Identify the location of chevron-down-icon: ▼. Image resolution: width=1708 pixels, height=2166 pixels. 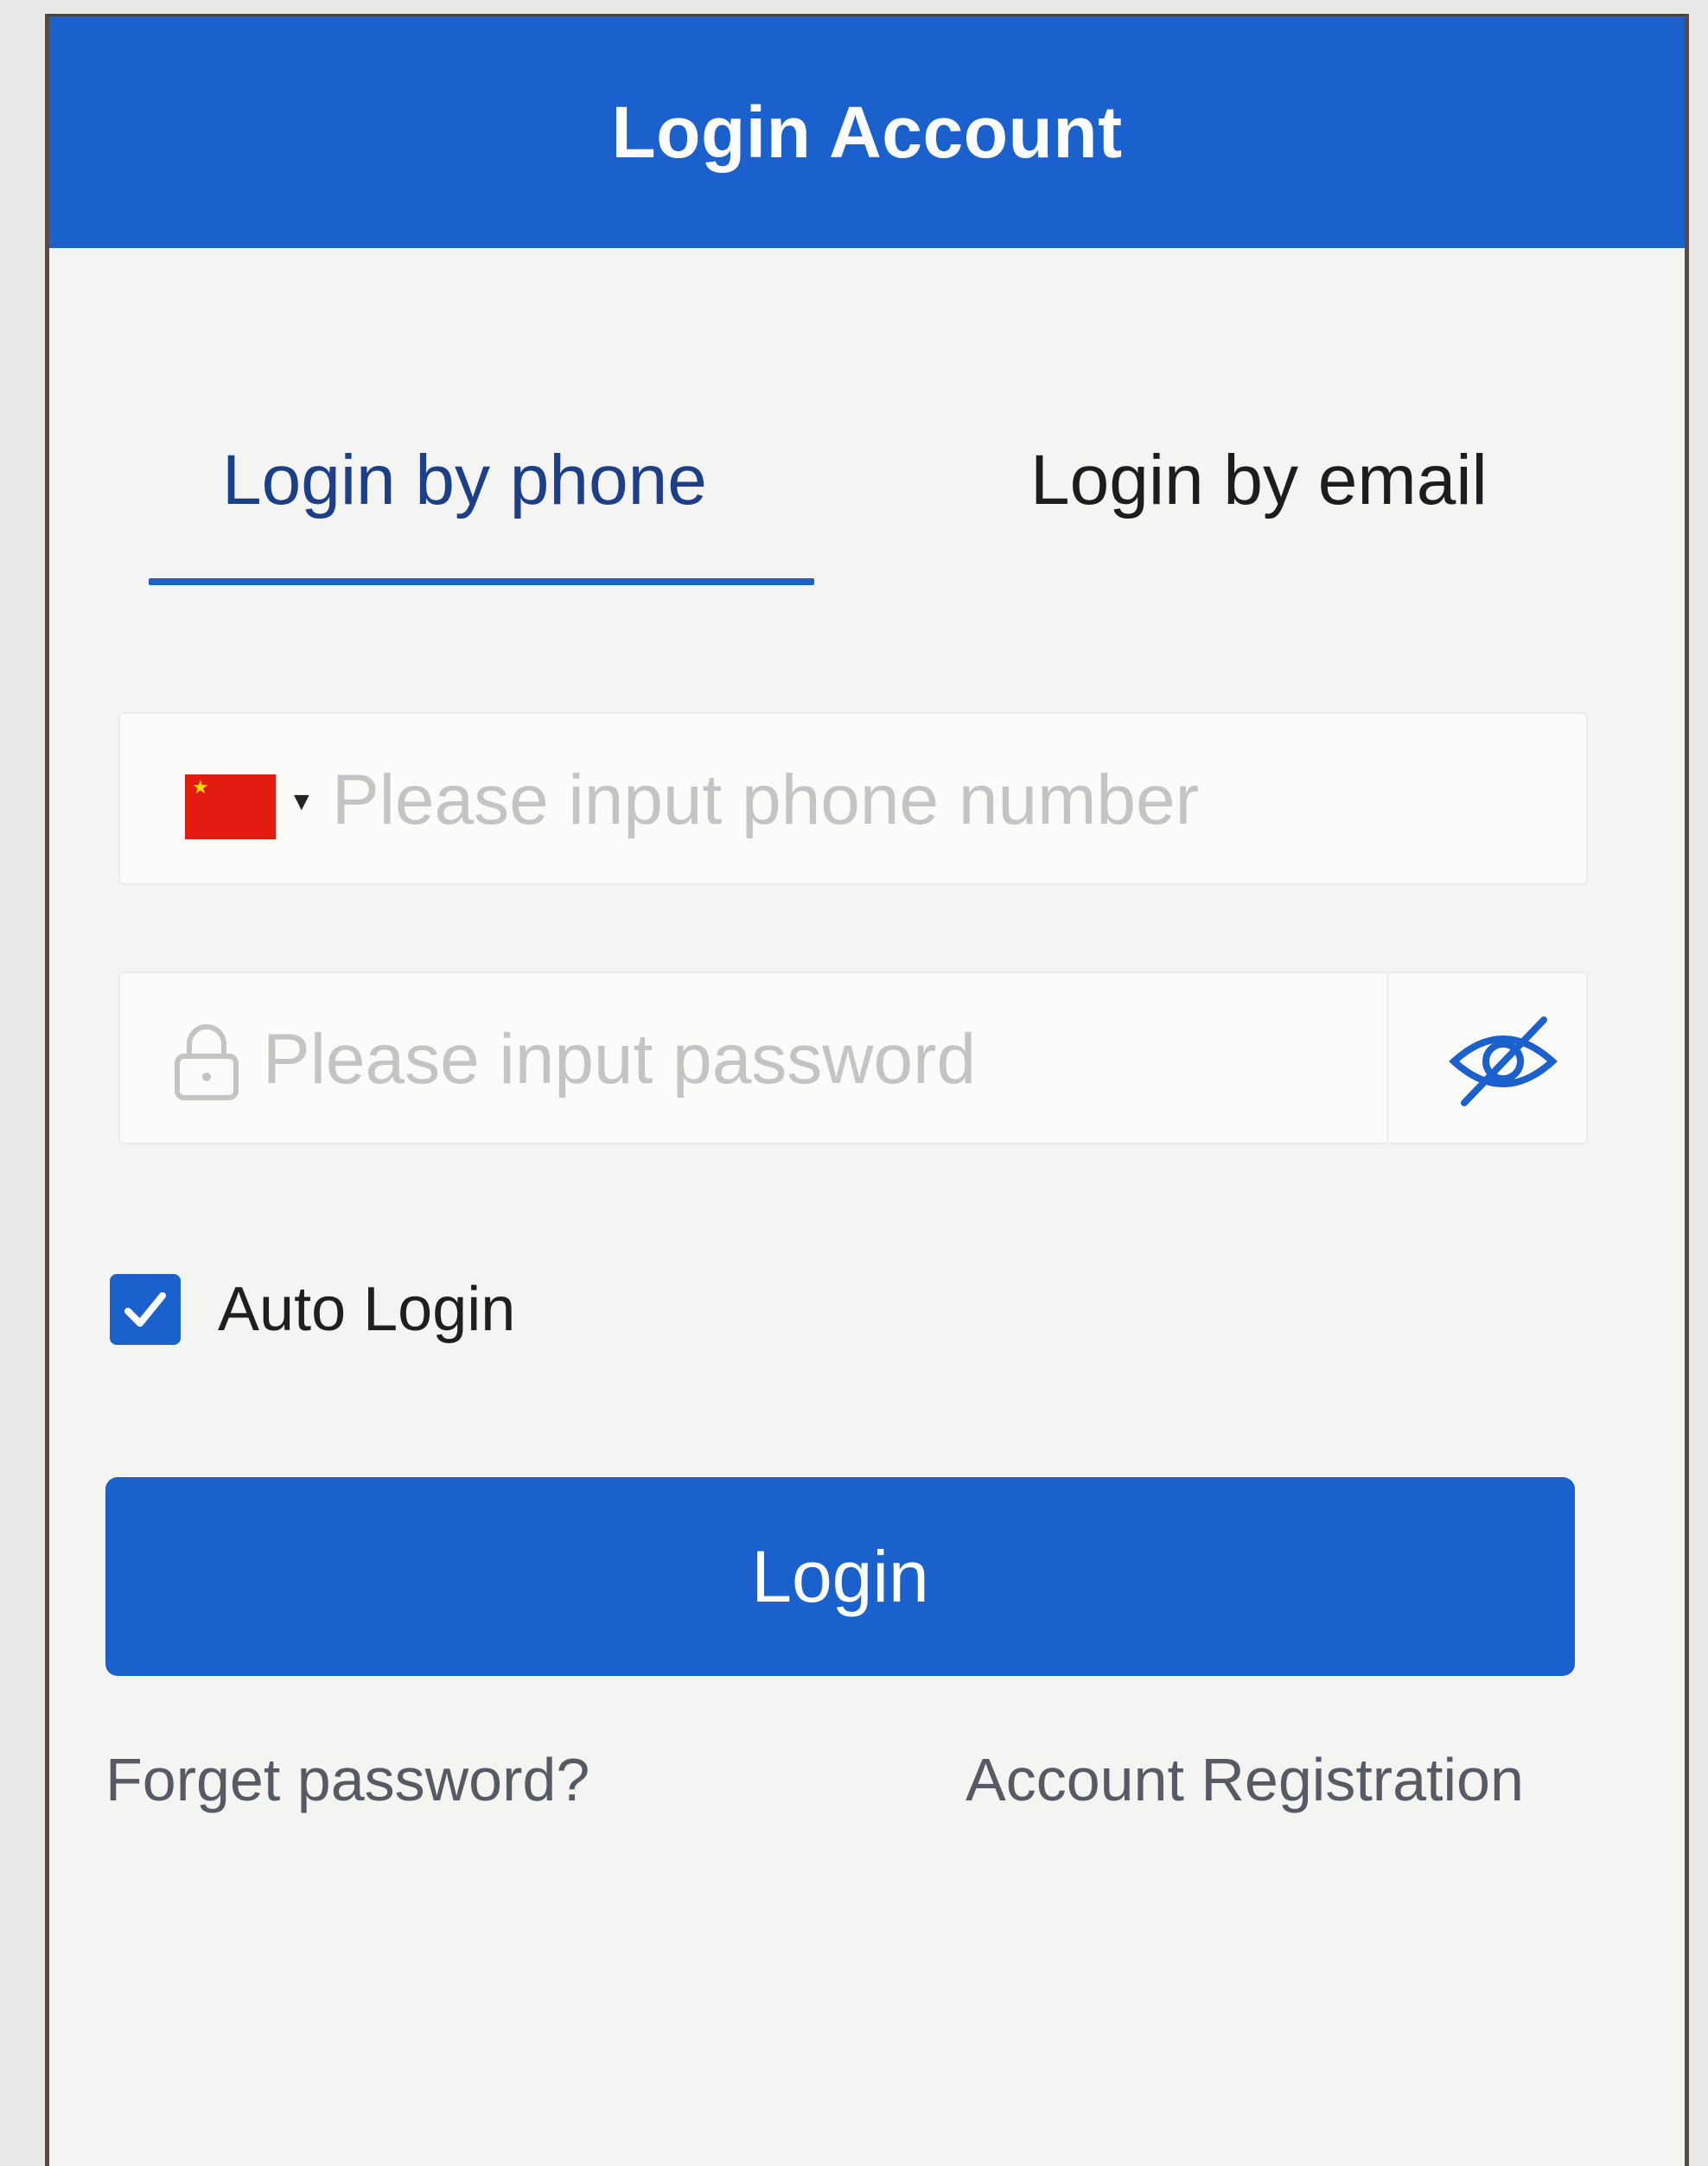
(302, 802).